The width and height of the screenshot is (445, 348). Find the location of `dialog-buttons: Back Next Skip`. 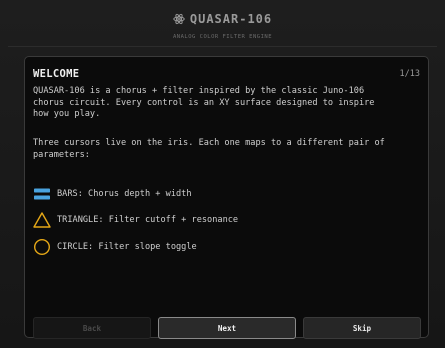

dialog-buttons: Back Next Skip is located at coordinates (227, 328).